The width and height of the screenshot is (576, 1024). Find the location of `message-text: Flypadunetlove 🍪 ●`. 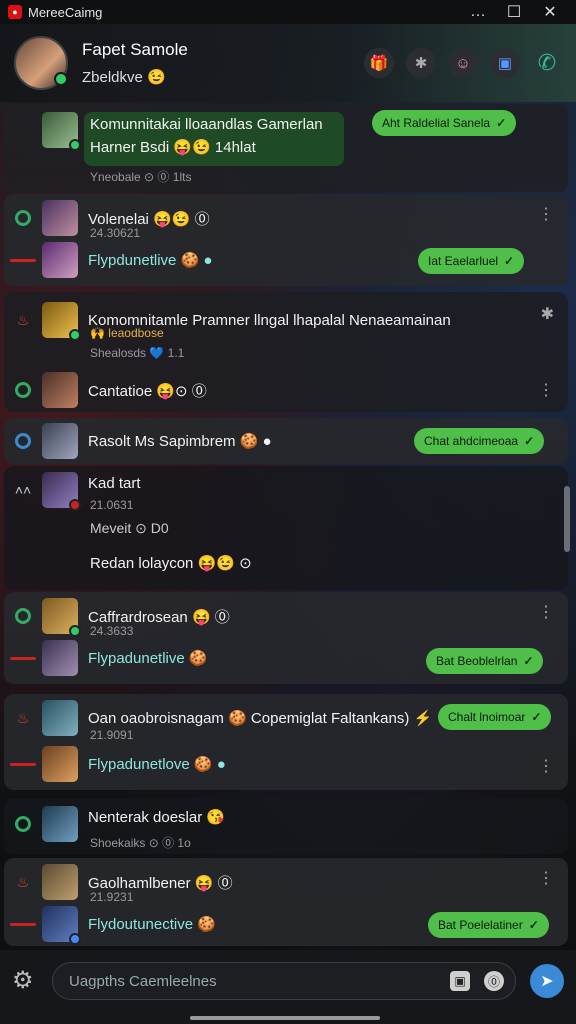

message-text: Flypadunetlove 🍪 ● is located at coordinates (157, 764).